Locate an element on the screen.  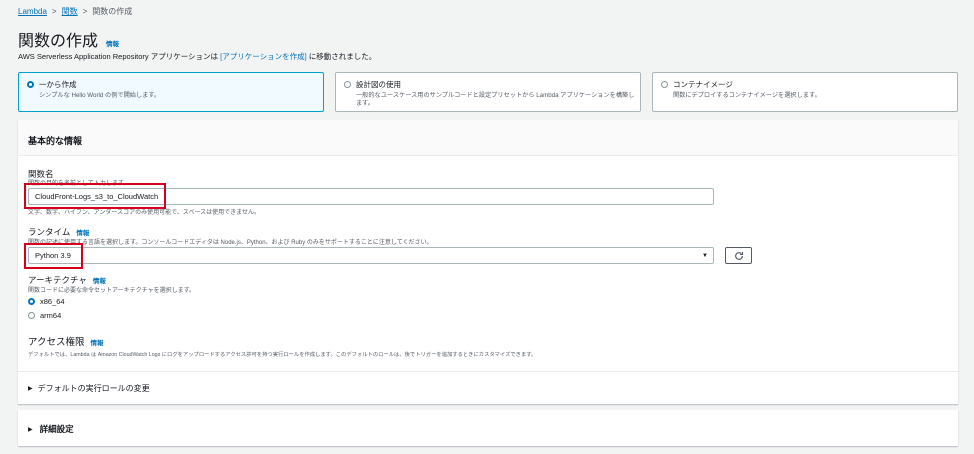
architecture-option-label: arm64 is located at coordinates (51, 315).